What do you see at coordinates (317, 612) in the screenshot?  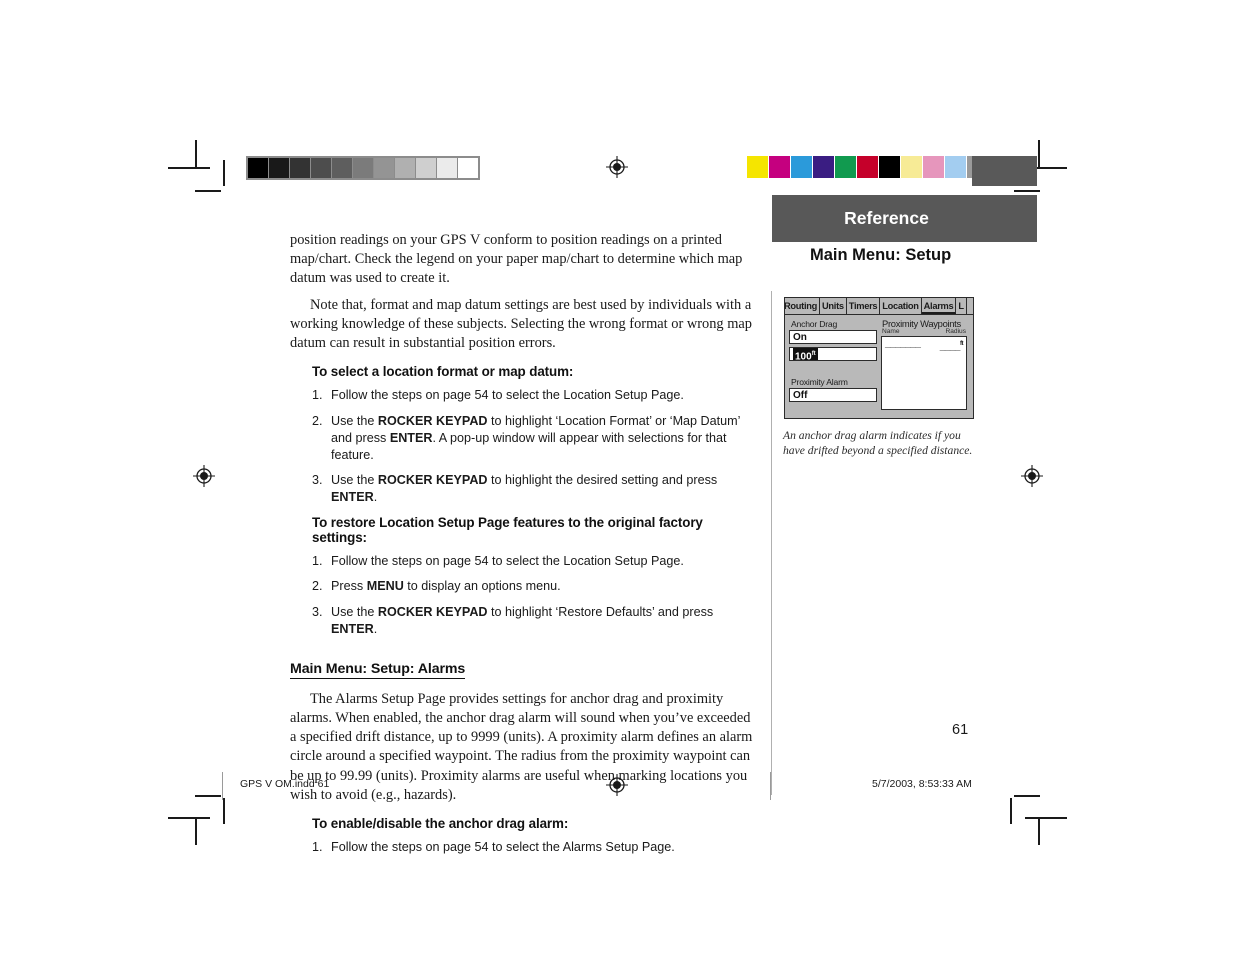 I see `step-number: 3.` at bounding box center [317, 612].